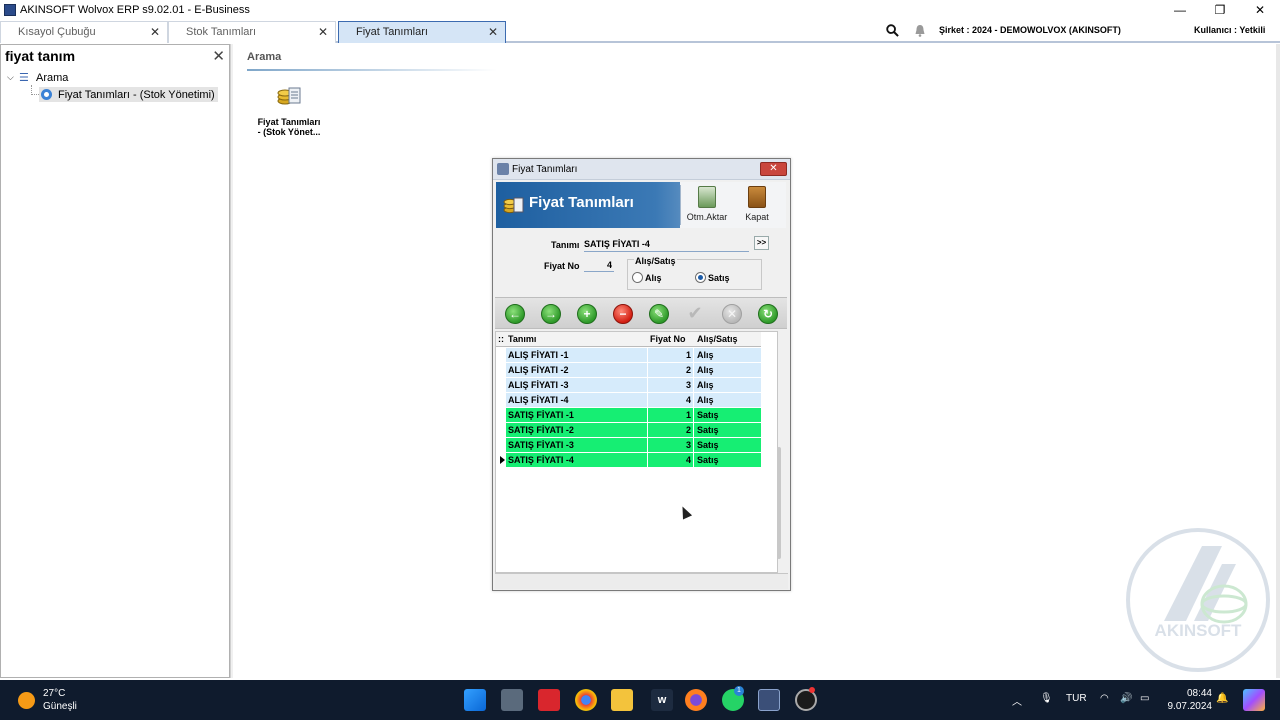 This screenshot has width=1280, height=720. I want to click on battery-icon: ▭, so click(1144, 698).